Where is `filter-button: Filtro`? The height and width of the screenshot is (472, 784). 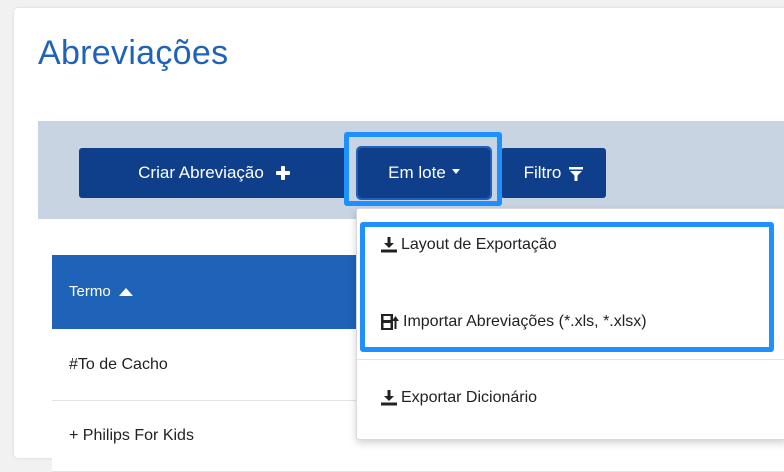 filter-button: Filtro is located at coordinates (553, 173).